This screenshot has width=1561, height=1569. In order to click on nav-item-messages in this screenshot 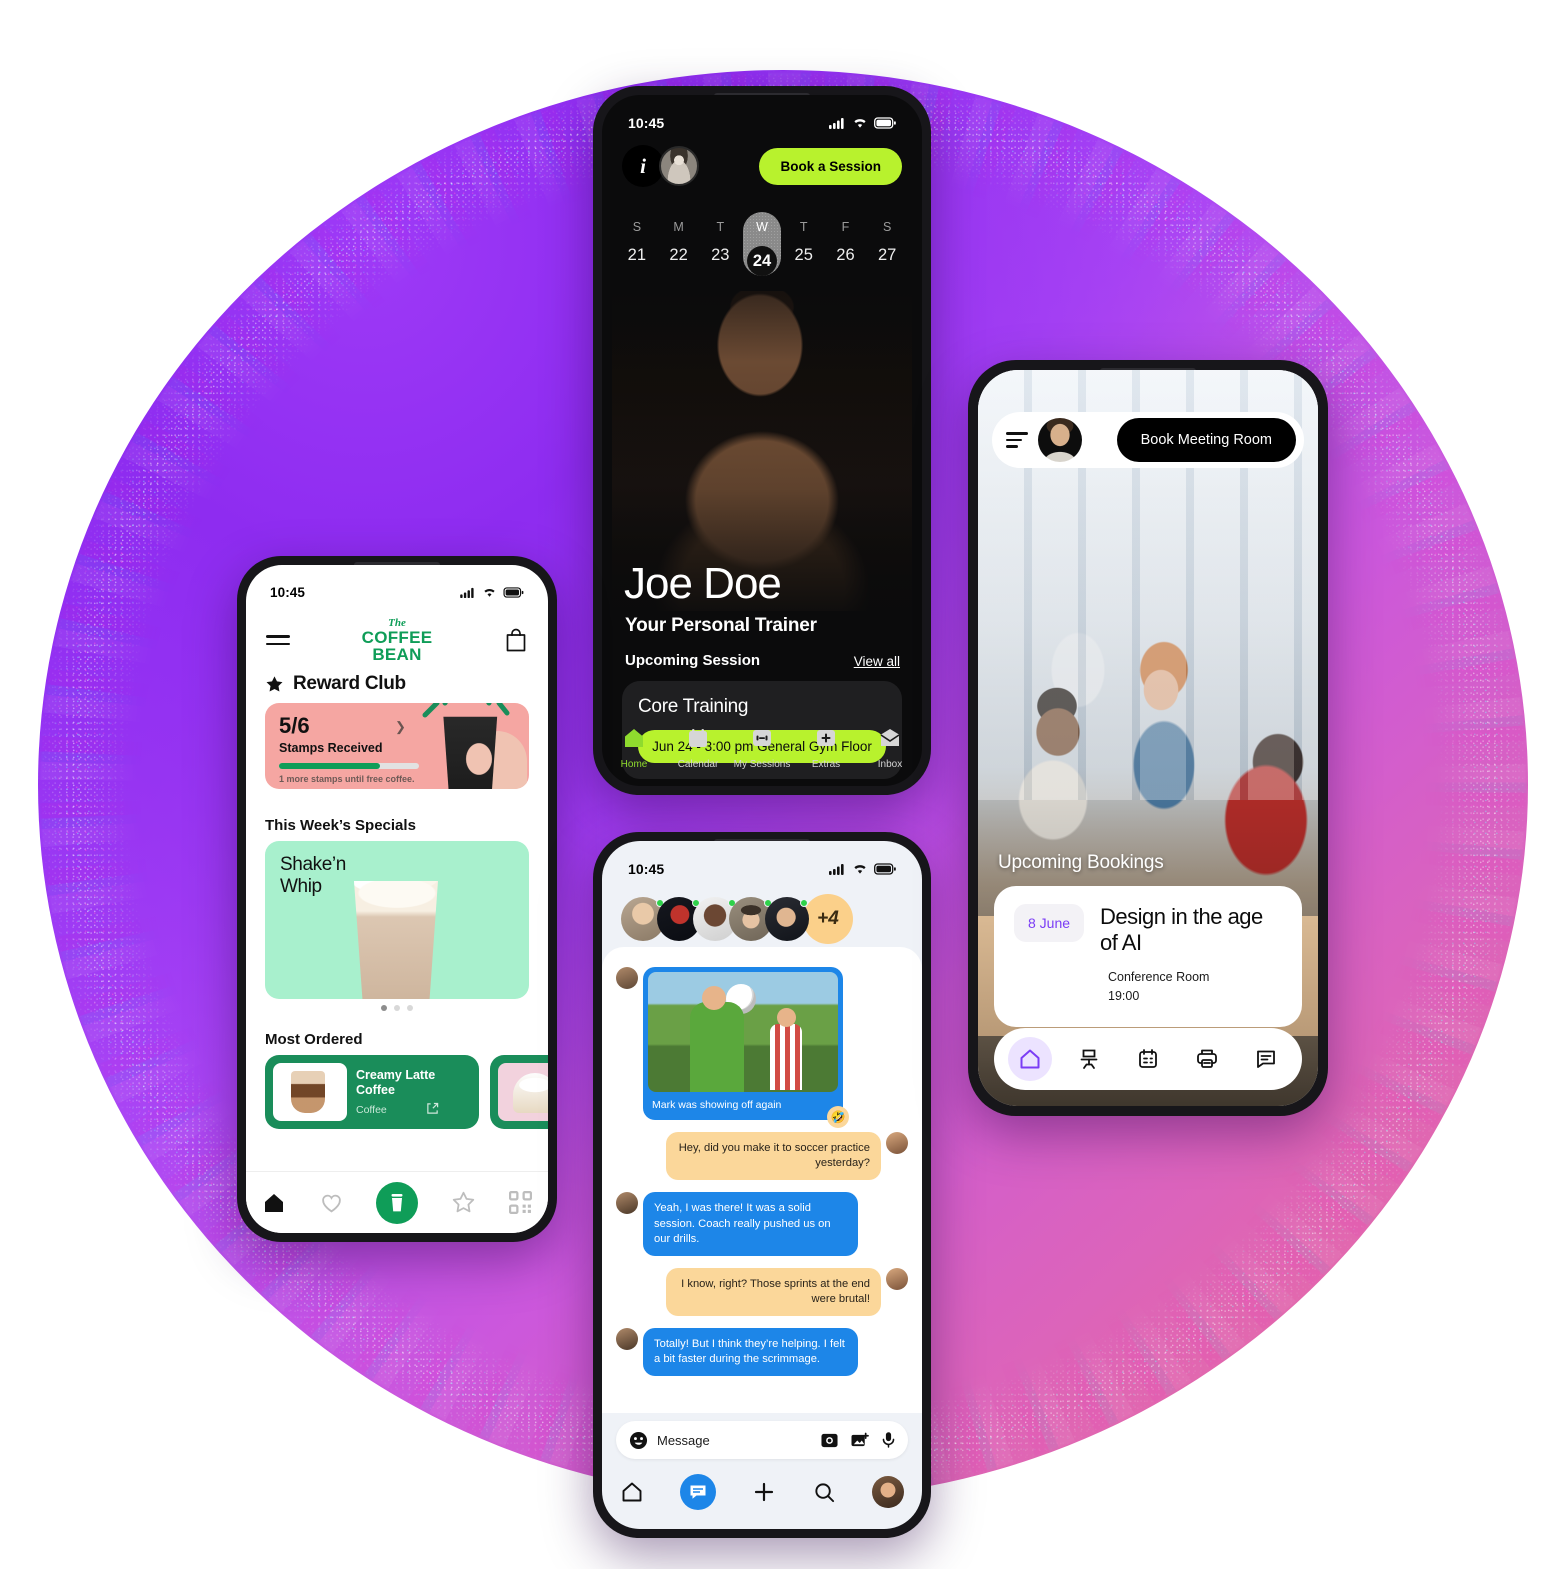, I will do `click(1266, 1059)`.